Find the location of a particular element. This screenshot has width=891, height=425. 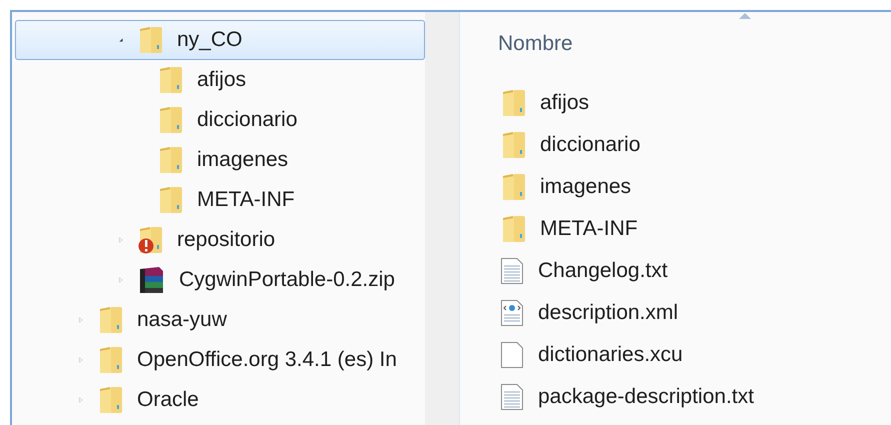

file-name: imagenes is located at coordinates (586, 187).